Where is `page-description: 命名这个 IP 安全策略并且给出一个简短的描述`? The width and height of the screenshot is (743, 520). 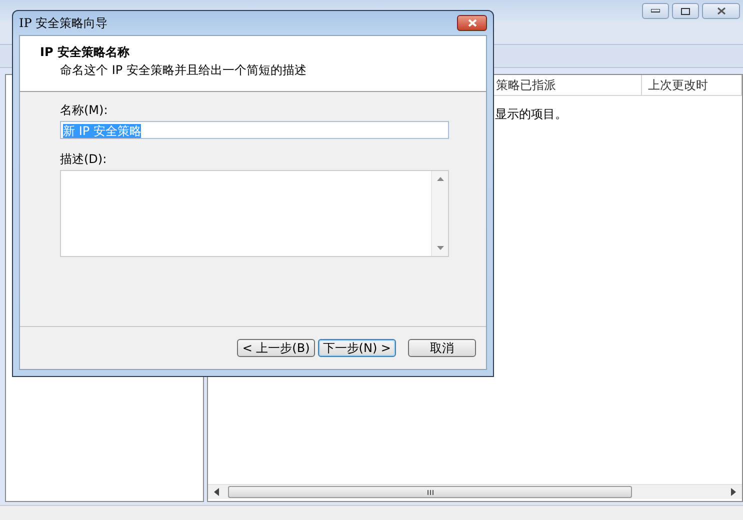
page-description: 命名这个 IP 安全策略并且给出一个简短的描述 is located at coordinates (183, 70).